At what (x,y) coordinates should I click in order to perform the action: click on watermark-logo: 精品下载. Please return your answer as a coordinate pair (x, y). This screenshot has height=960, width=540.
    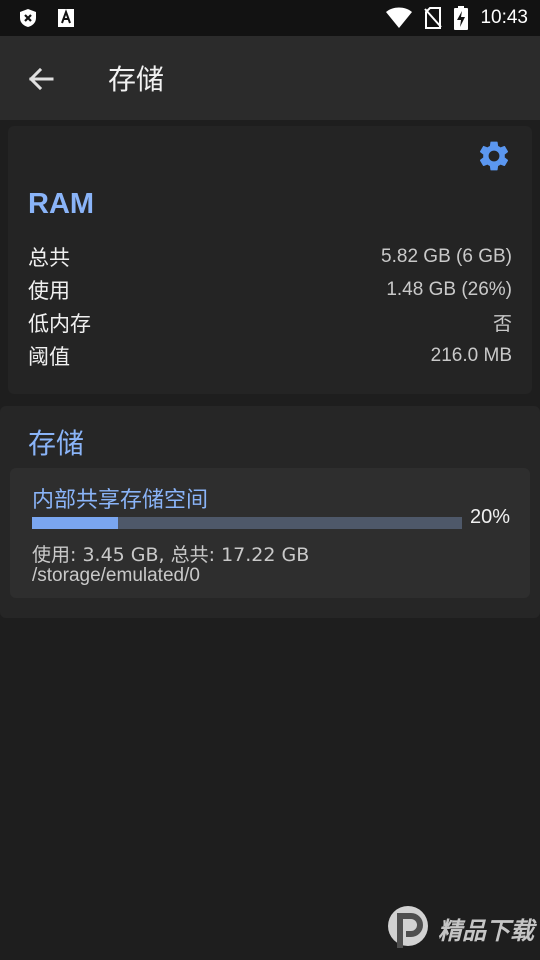
    Looking at the image, I should click on (458, 928).